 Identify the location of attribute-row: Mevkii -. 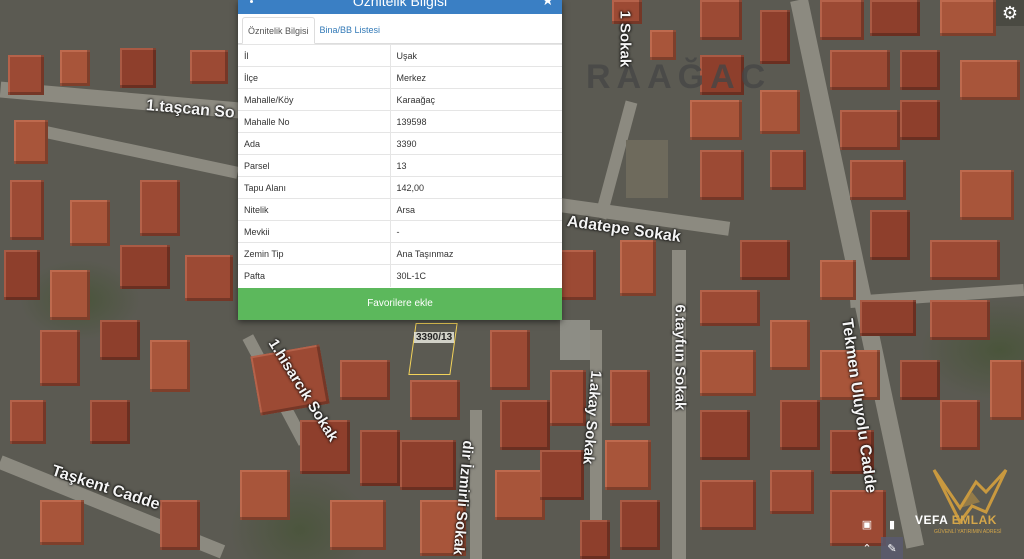
(400, 231).